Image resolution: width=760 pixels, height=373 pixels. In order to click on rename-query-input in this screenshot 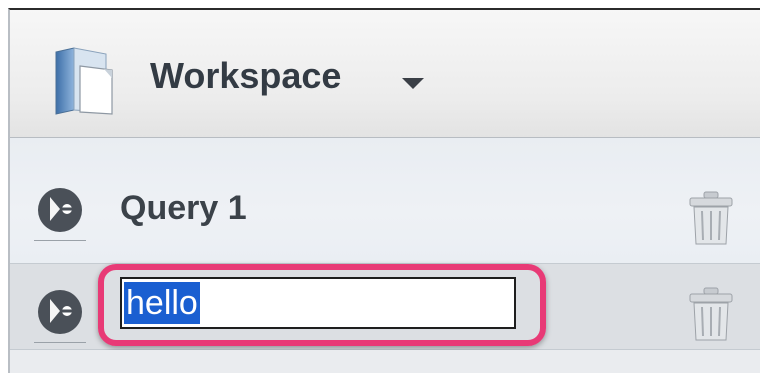, I will do `click(318, 303)`.